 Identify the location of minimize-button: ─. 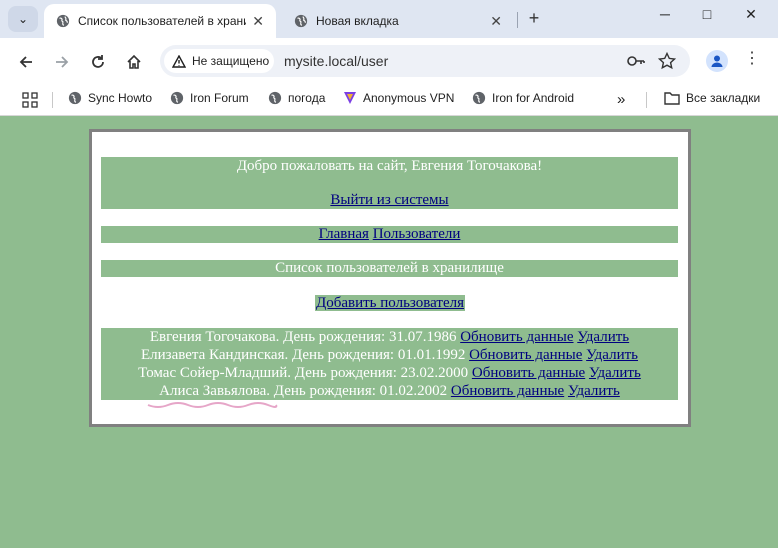
(665, 14).